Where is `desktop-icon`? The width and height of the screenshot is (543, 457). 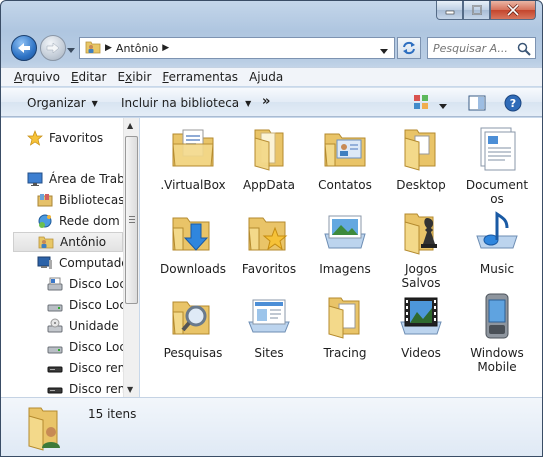
desktop-icon is located at coordinates (35, 179).